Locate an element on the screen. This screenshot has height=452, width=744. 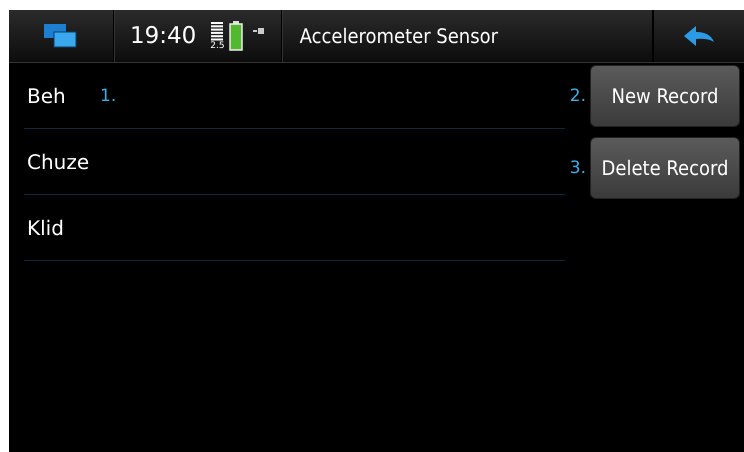
annotation-number: 2. is located at coordinates (578, 96).